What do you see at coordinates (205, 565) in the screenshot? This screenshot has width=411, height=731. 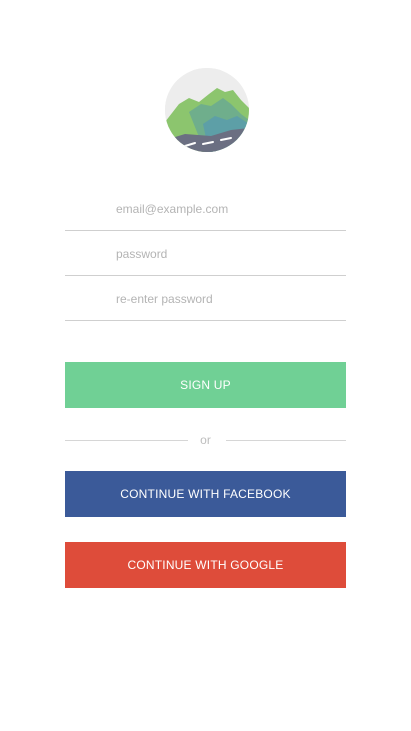 I see `continue-with-google-button: CONTINUE WITH GOOGLE` at bounding box center [205, 565].